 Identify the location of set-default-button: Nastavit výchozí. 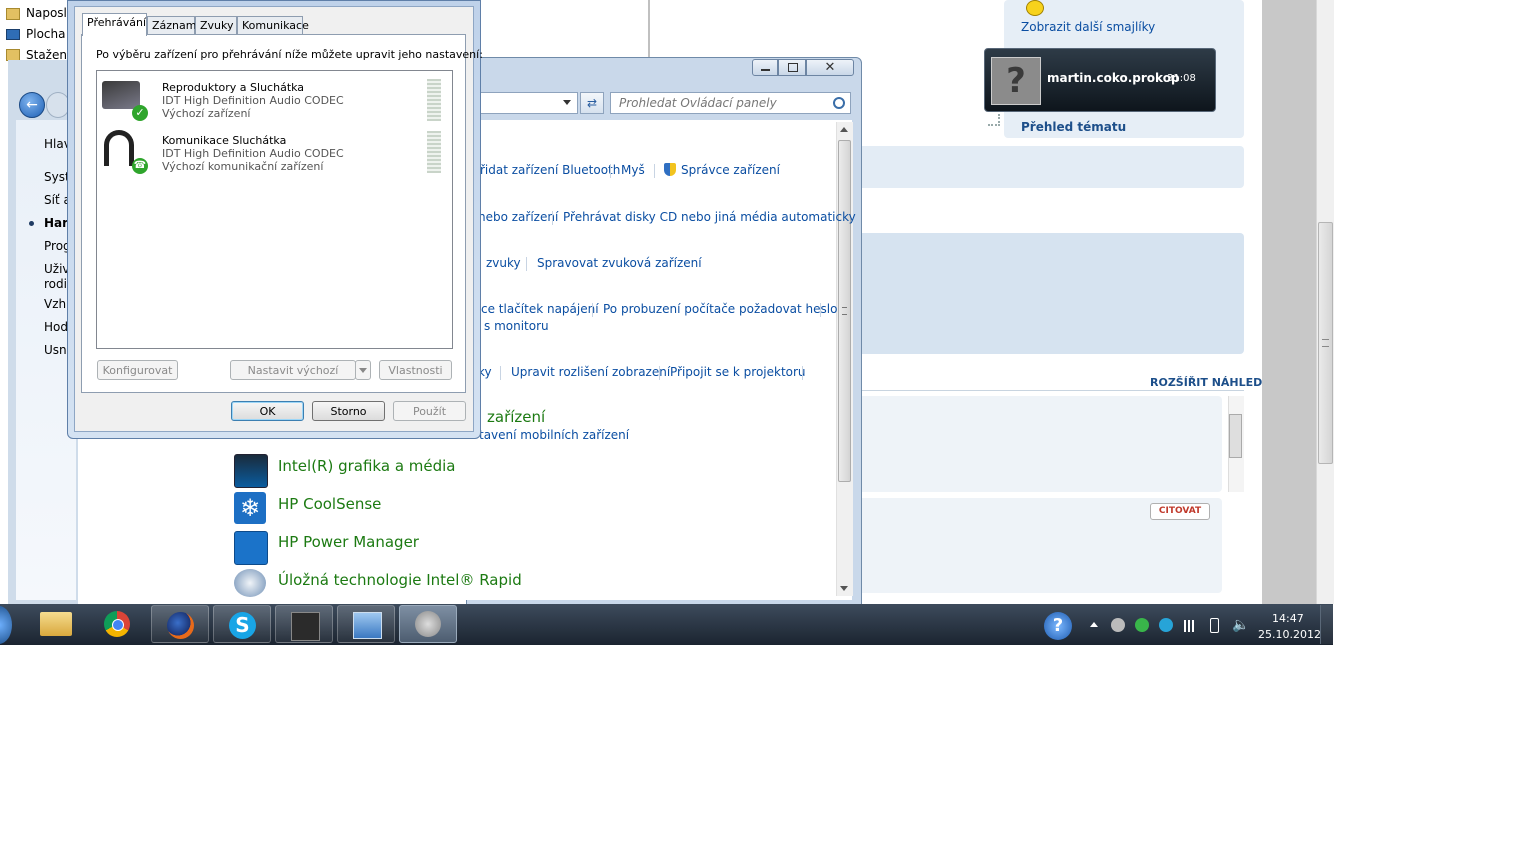
(293, 370).